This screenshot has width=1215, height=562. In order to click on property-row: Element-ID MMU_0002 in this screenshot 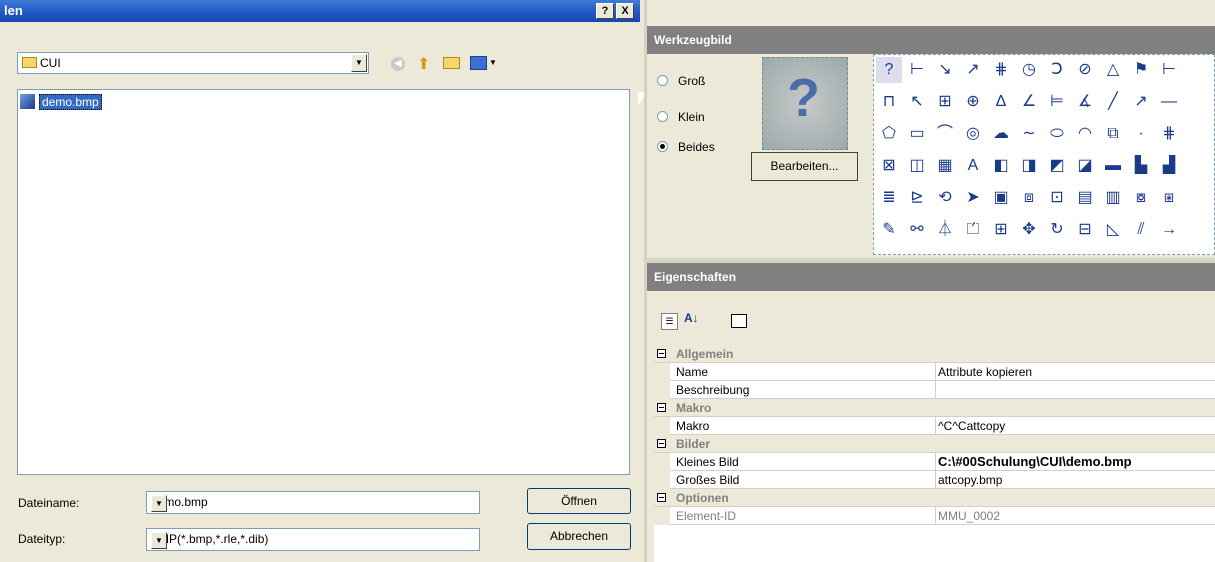, I will do `click(934, 516)`.